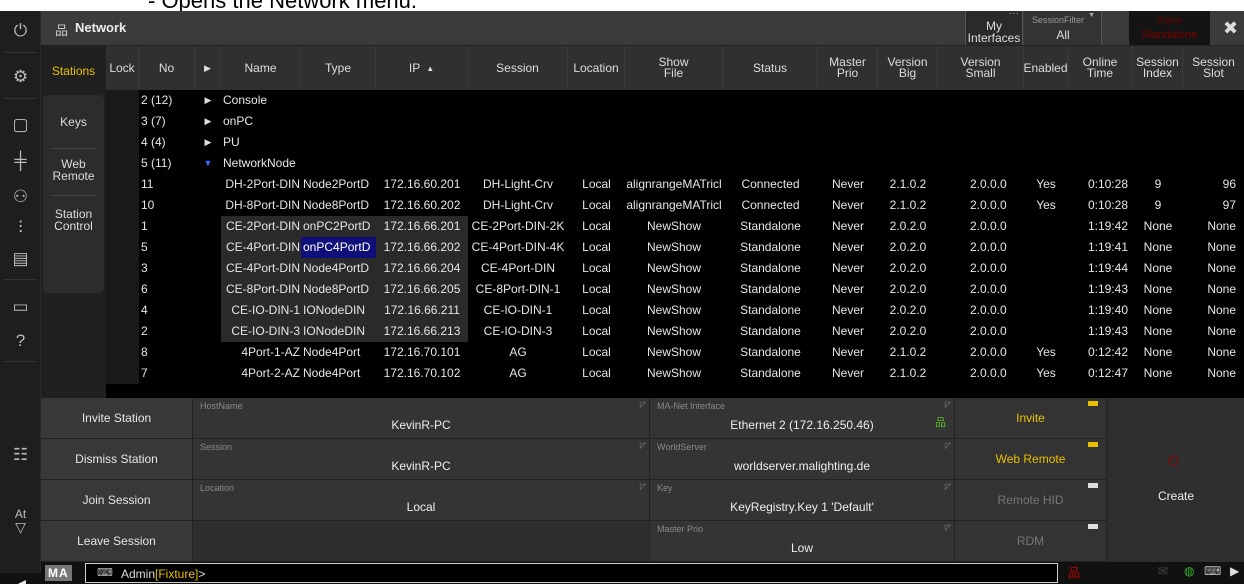 The image size is (1244, 584). Describe the element at coordinates (675, 121) in the screenshot. I see `group-row: 3 (7) ▶ onPC` at that location.